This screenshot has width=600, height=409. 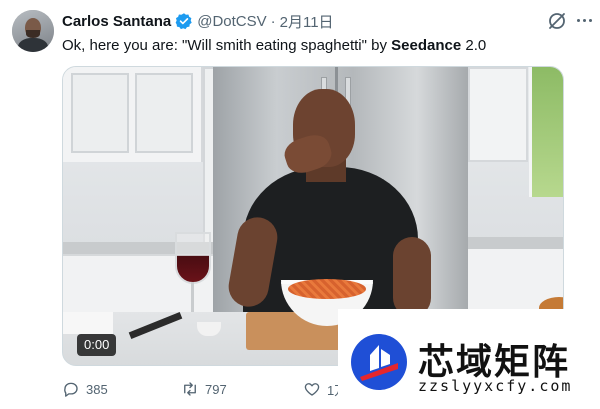 I want to click on video-timestamp: 0:00, so click(x=97, y=345).